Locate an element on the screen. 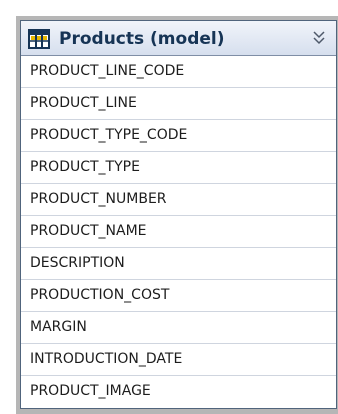 The height and width of the screenshot is (414, 338). table-icon is located at coordinates (39, 39).